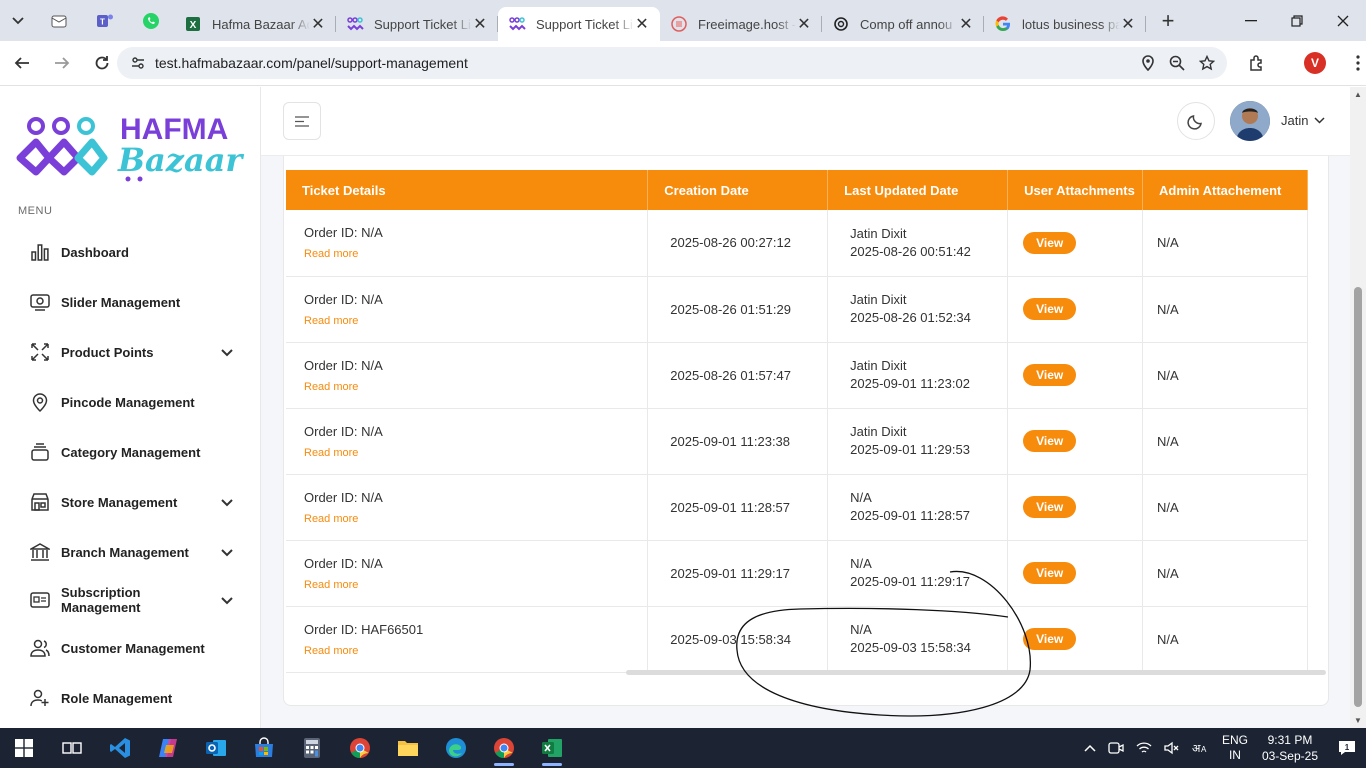 The height and width of the screenshot is (768, 1366). Describe the element at coordinates (130, 452) in the screenshot. I see `sidebar-item-category: Category Management` at that location.